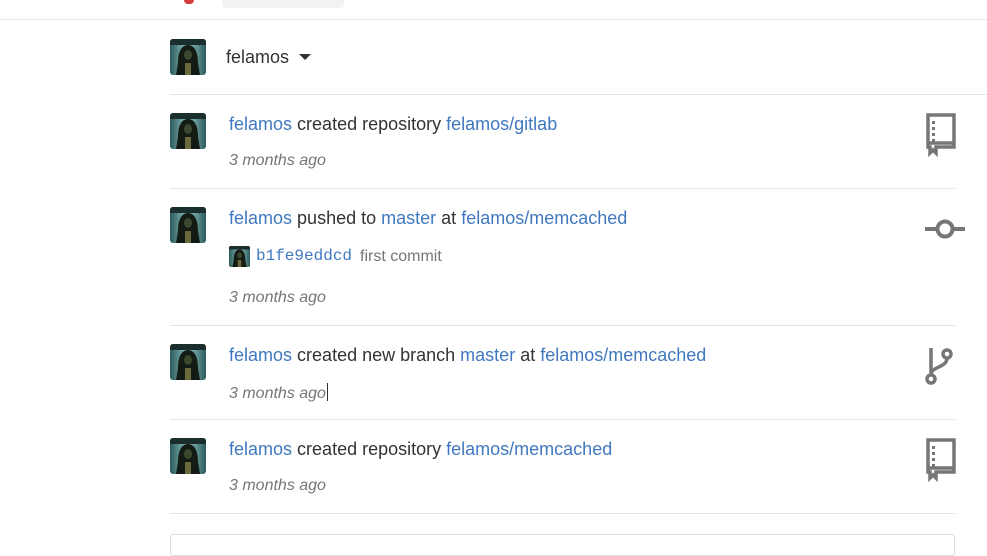 The image size is (987, 556). What do you see at coordinates (401, 256) in the screenshot?
I see `commit-message: first commit` at bounding box center [401, 256].